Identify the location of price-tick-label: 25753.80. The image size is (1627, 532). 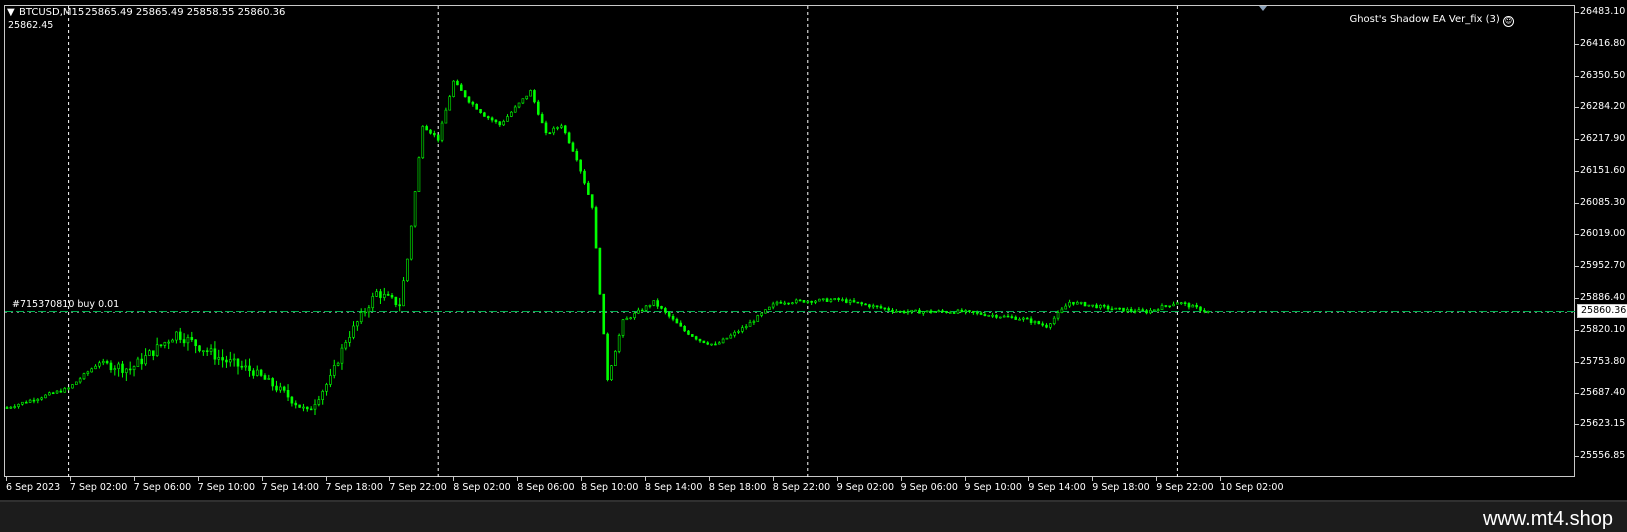
(1603, 361).